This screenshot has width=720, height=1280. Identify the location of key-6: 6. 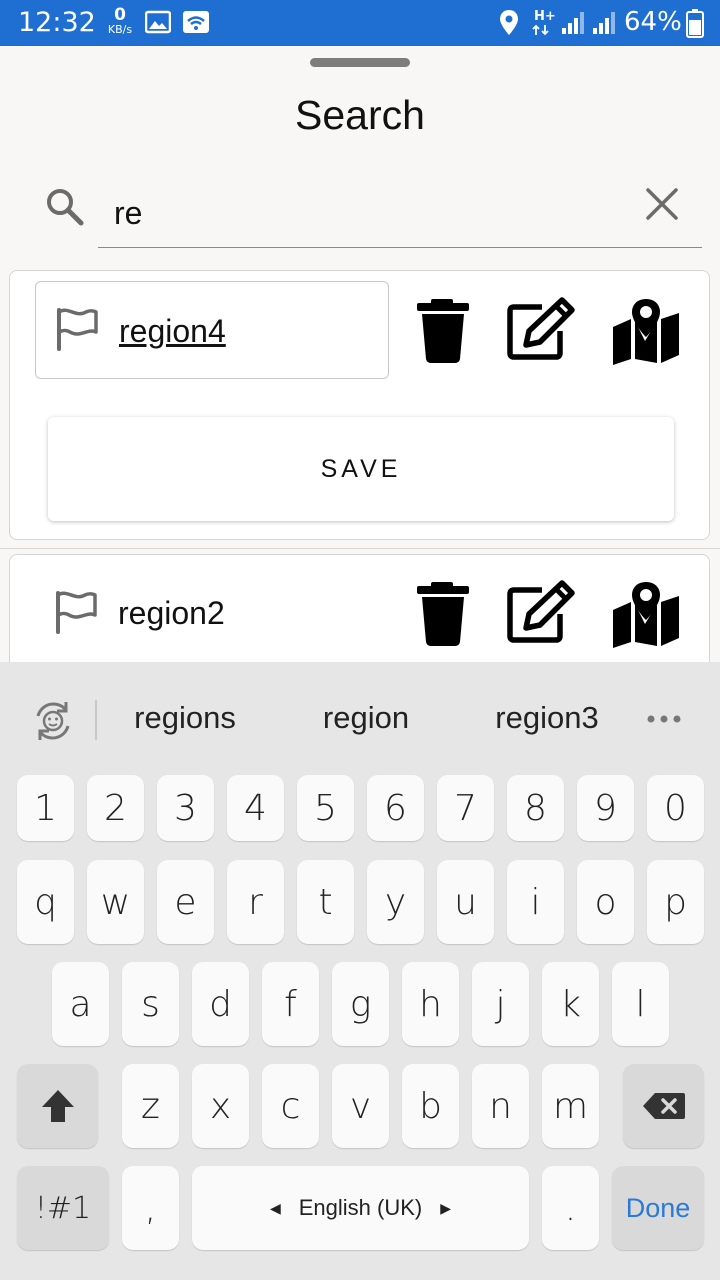
(395, 808).